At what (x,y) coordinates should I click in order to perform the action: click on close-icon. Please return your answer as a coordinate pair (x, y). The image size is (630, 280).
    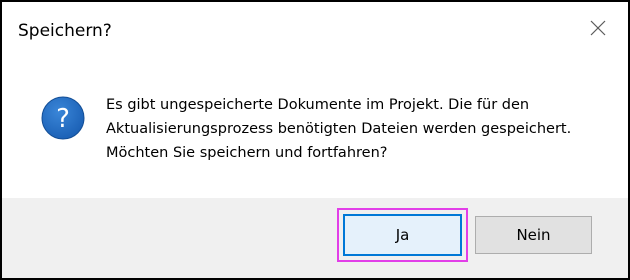
    Looking at the image, I should click on (598, 28).